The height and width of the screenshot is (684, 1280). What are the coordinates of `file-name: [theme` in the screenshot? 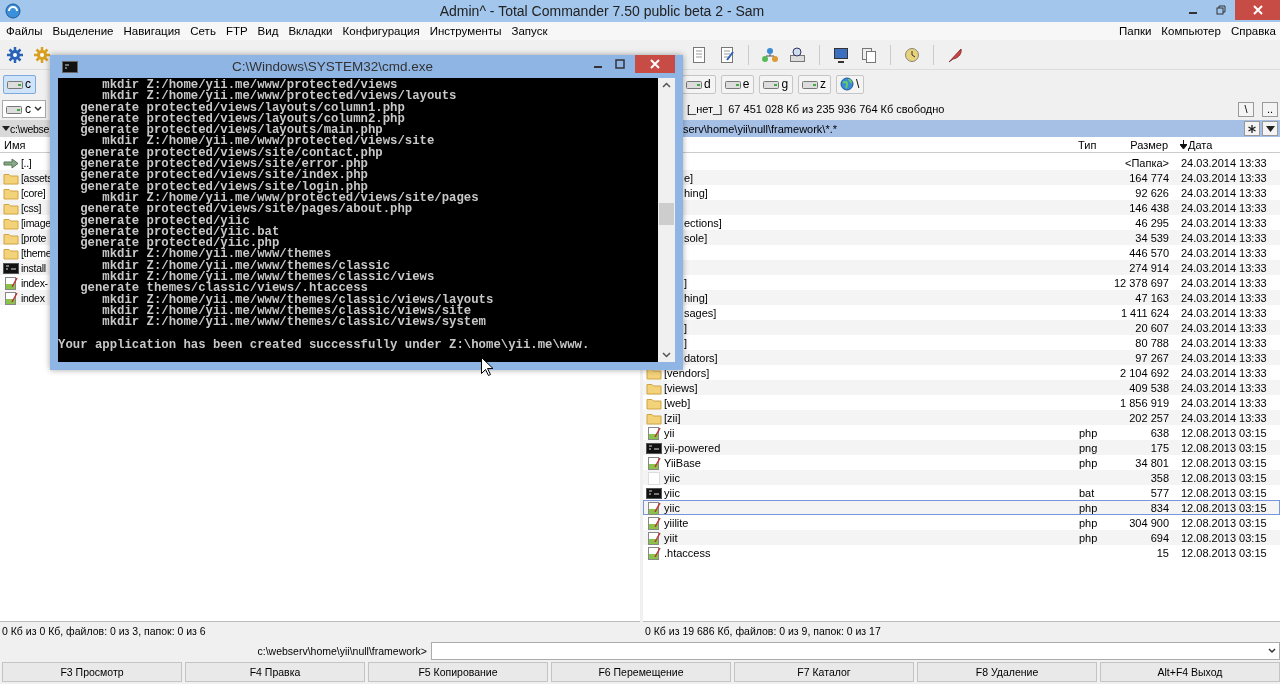 It's located at (36, 253).